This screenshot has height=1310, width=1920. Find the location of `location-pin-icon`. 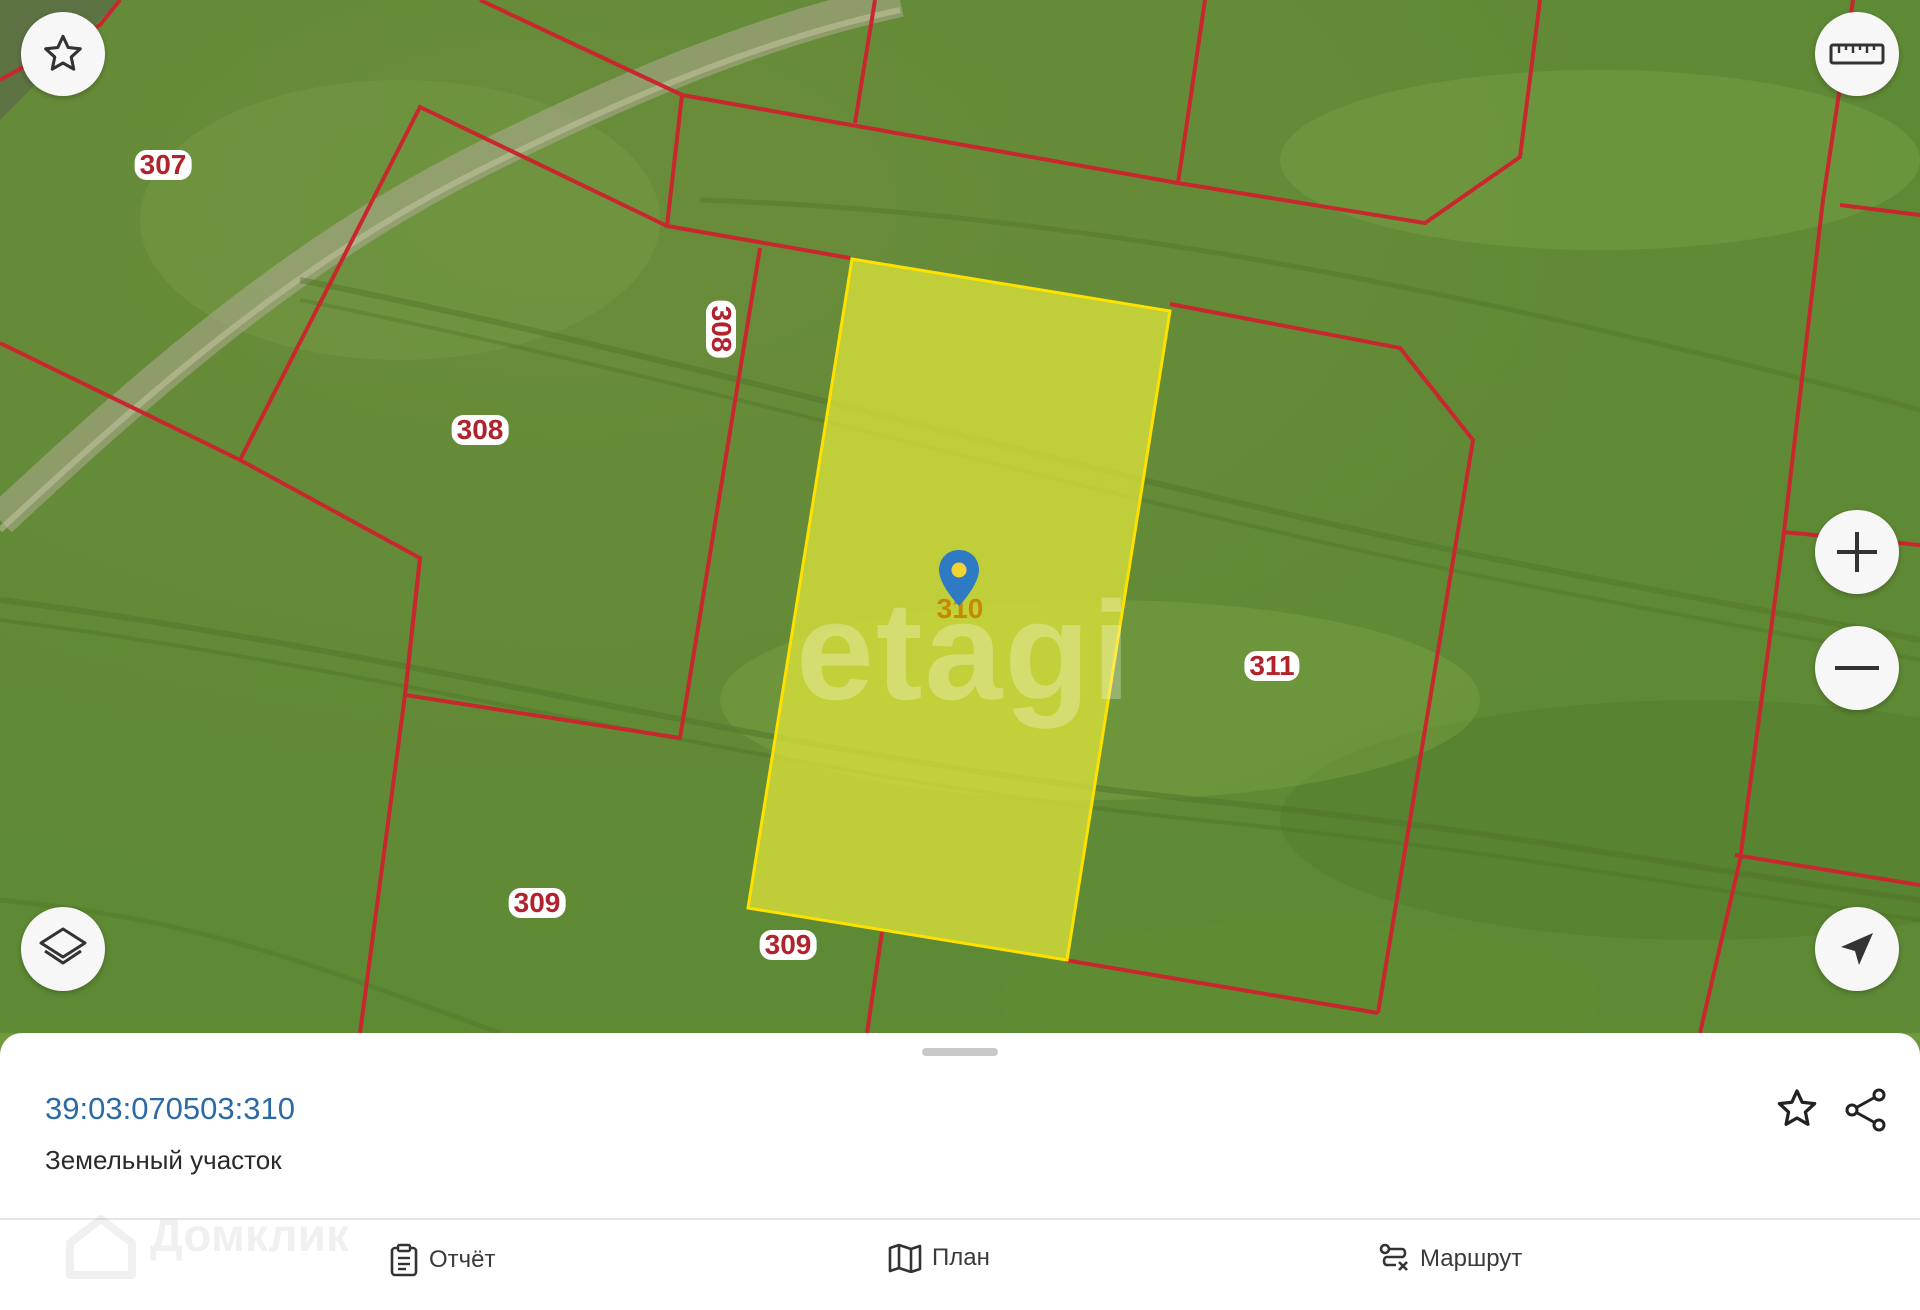

location-pin-icon is located at coordinates (959, 579).